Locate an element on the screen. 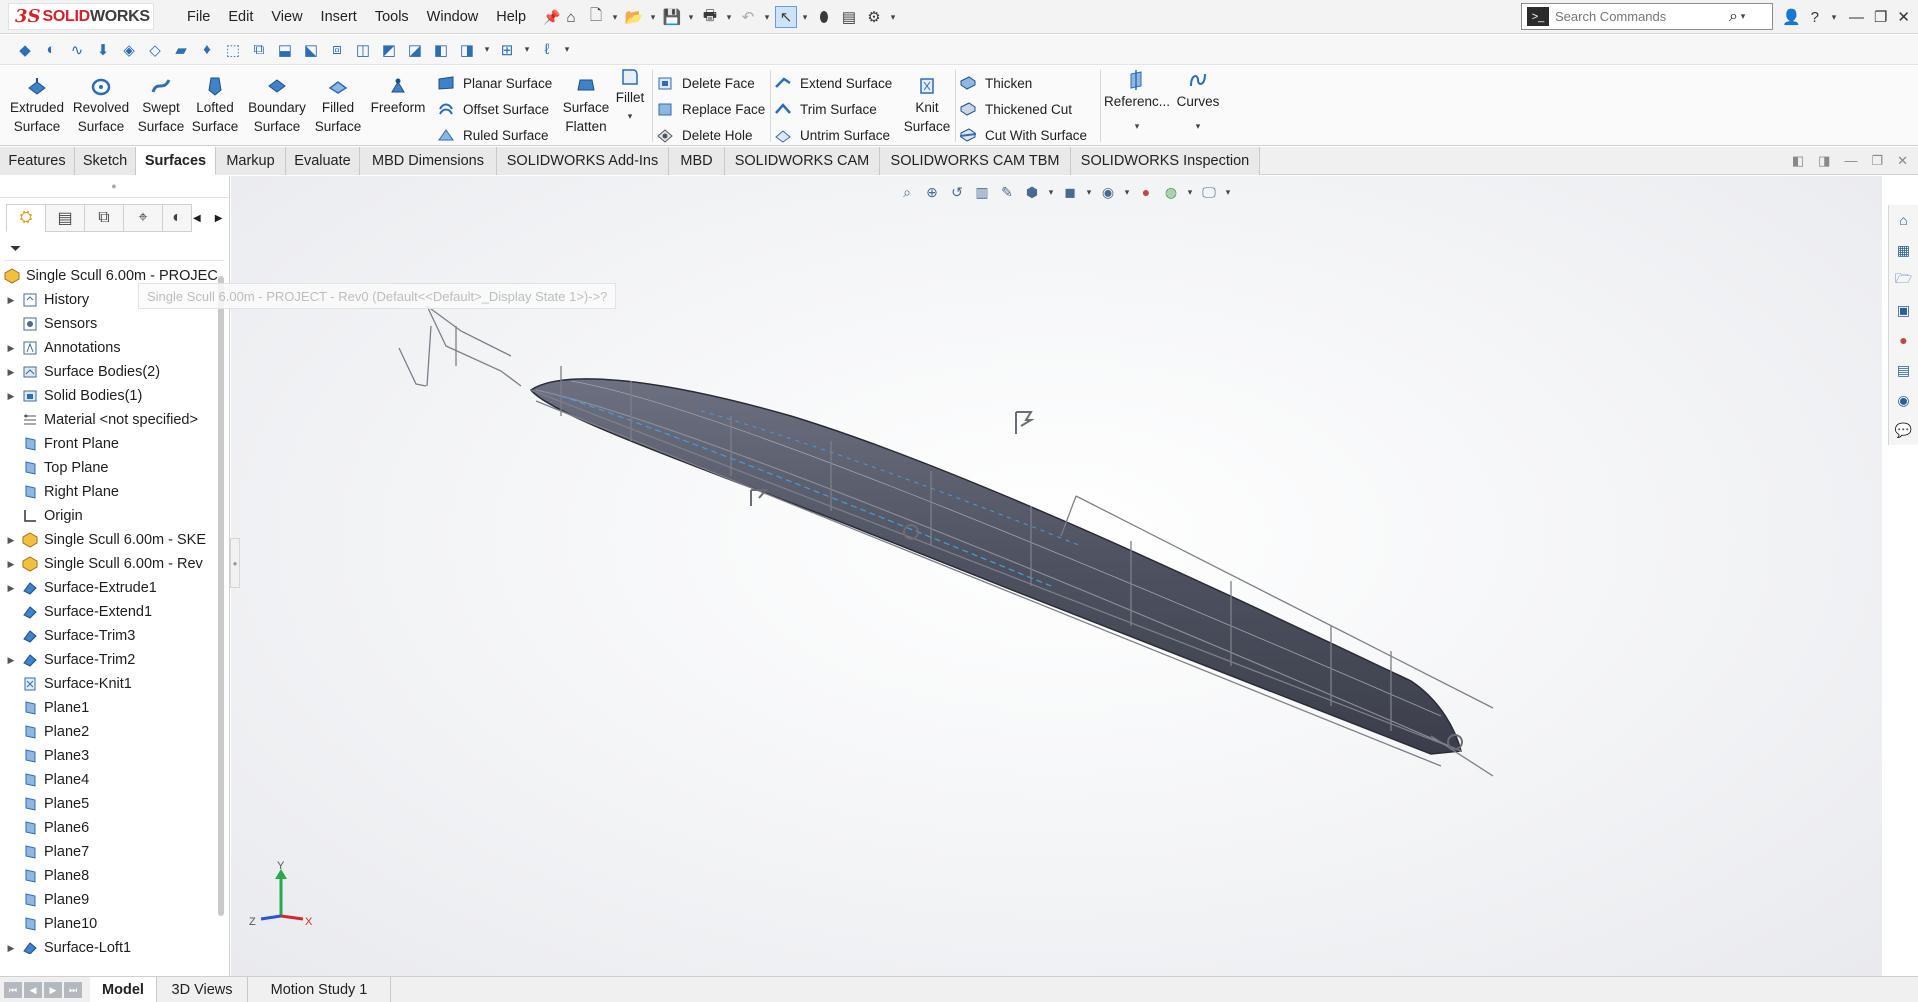  tree-item: ▶ Solid Bodies(1) is located at coordinates (109, 396).